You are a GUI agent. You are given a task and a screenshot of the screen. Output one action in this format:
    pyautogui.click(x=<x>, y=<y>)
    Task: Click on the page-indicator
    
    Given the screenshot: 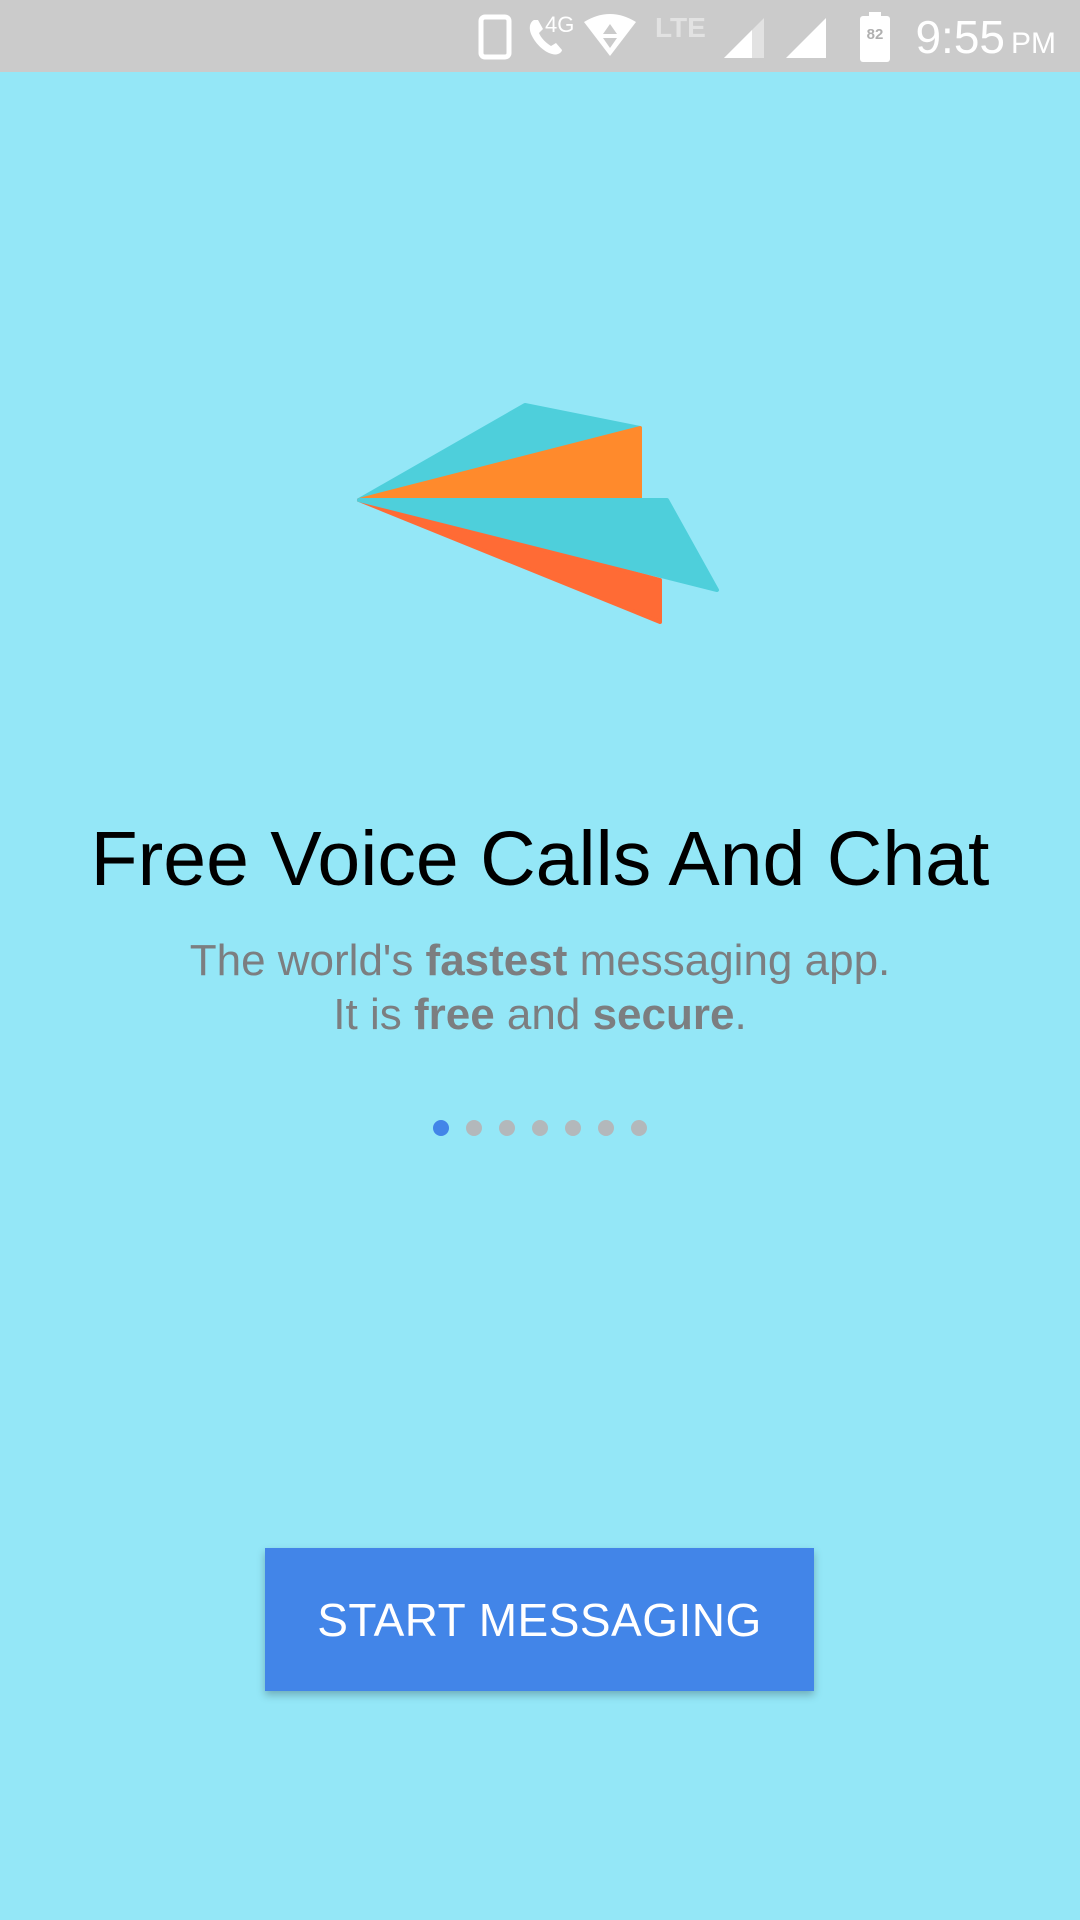 What is the action you would take?
    pyautogui.click(x=540, y=1128)
    